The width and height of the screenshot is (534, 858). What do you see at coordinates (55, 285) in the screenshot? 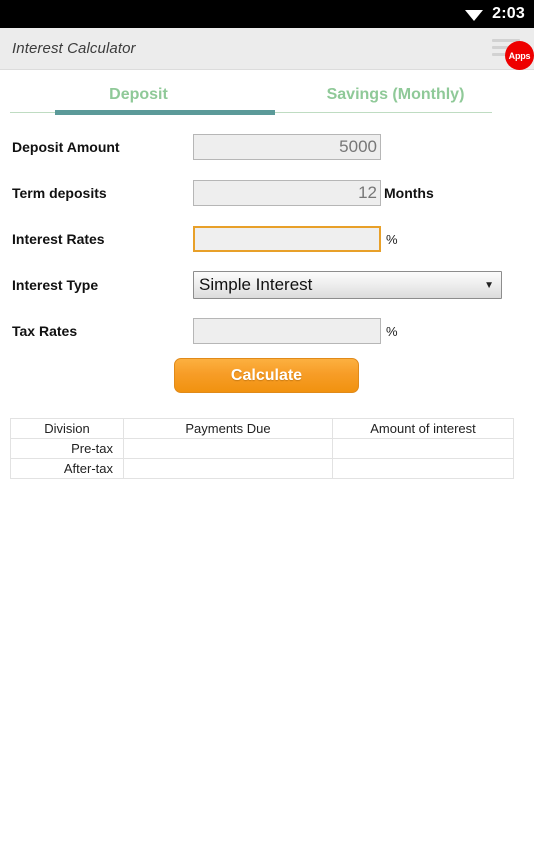
I see `interest-type-label: Interest Type` at bounding box center [55, 285].